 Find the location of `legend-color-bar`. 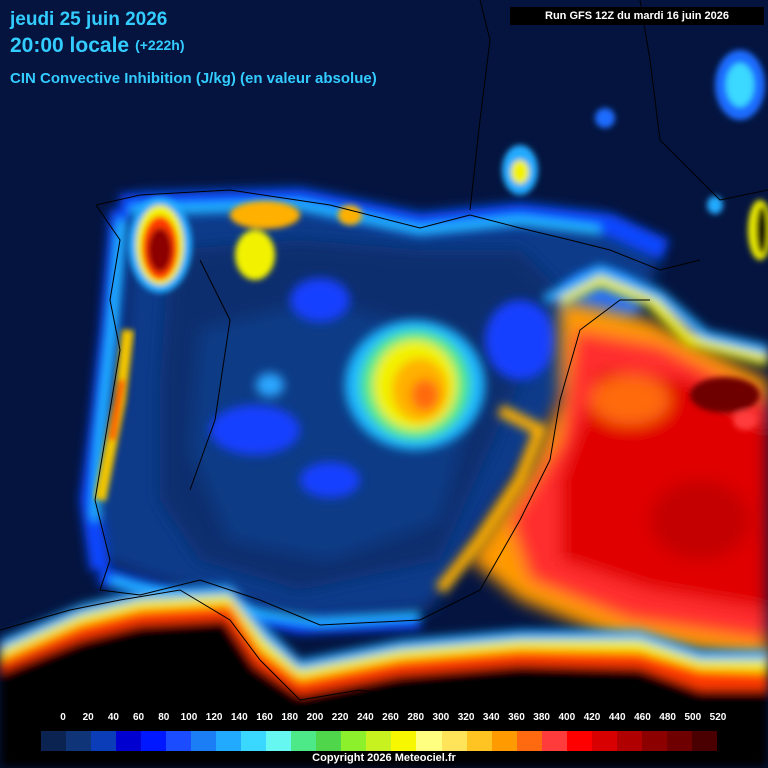

legend-color-bar is located at coordinates (379, 741).